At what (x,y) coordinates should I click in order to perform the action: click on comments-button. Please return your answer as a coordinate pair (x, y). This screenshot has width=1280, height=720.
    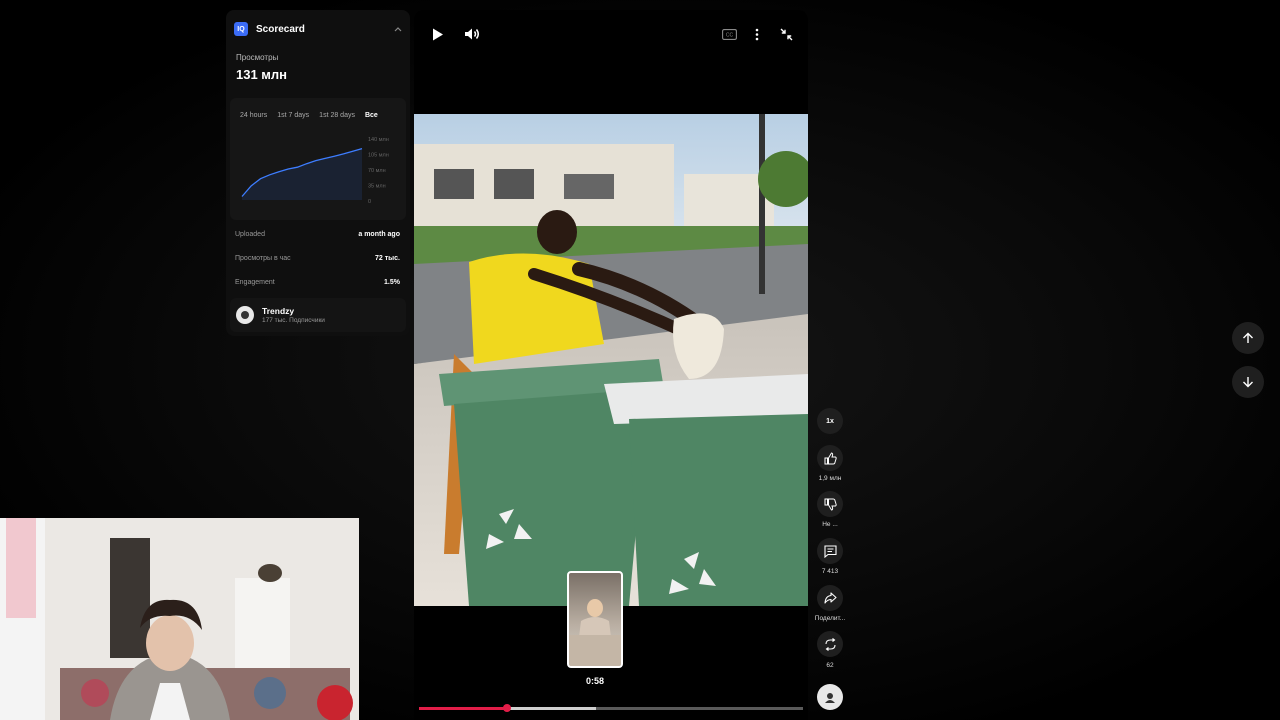
    Looking at the image, I should click on (830, 551).